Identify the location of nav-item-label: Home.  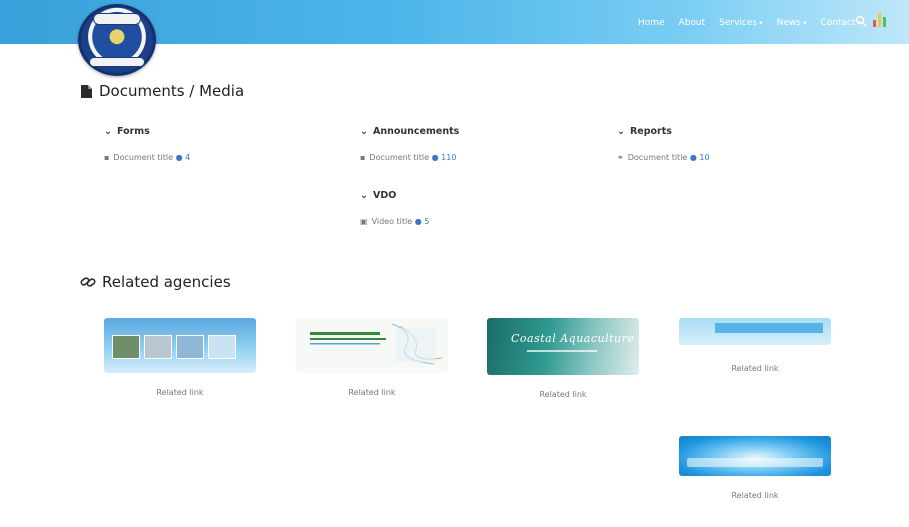
(651, 23).